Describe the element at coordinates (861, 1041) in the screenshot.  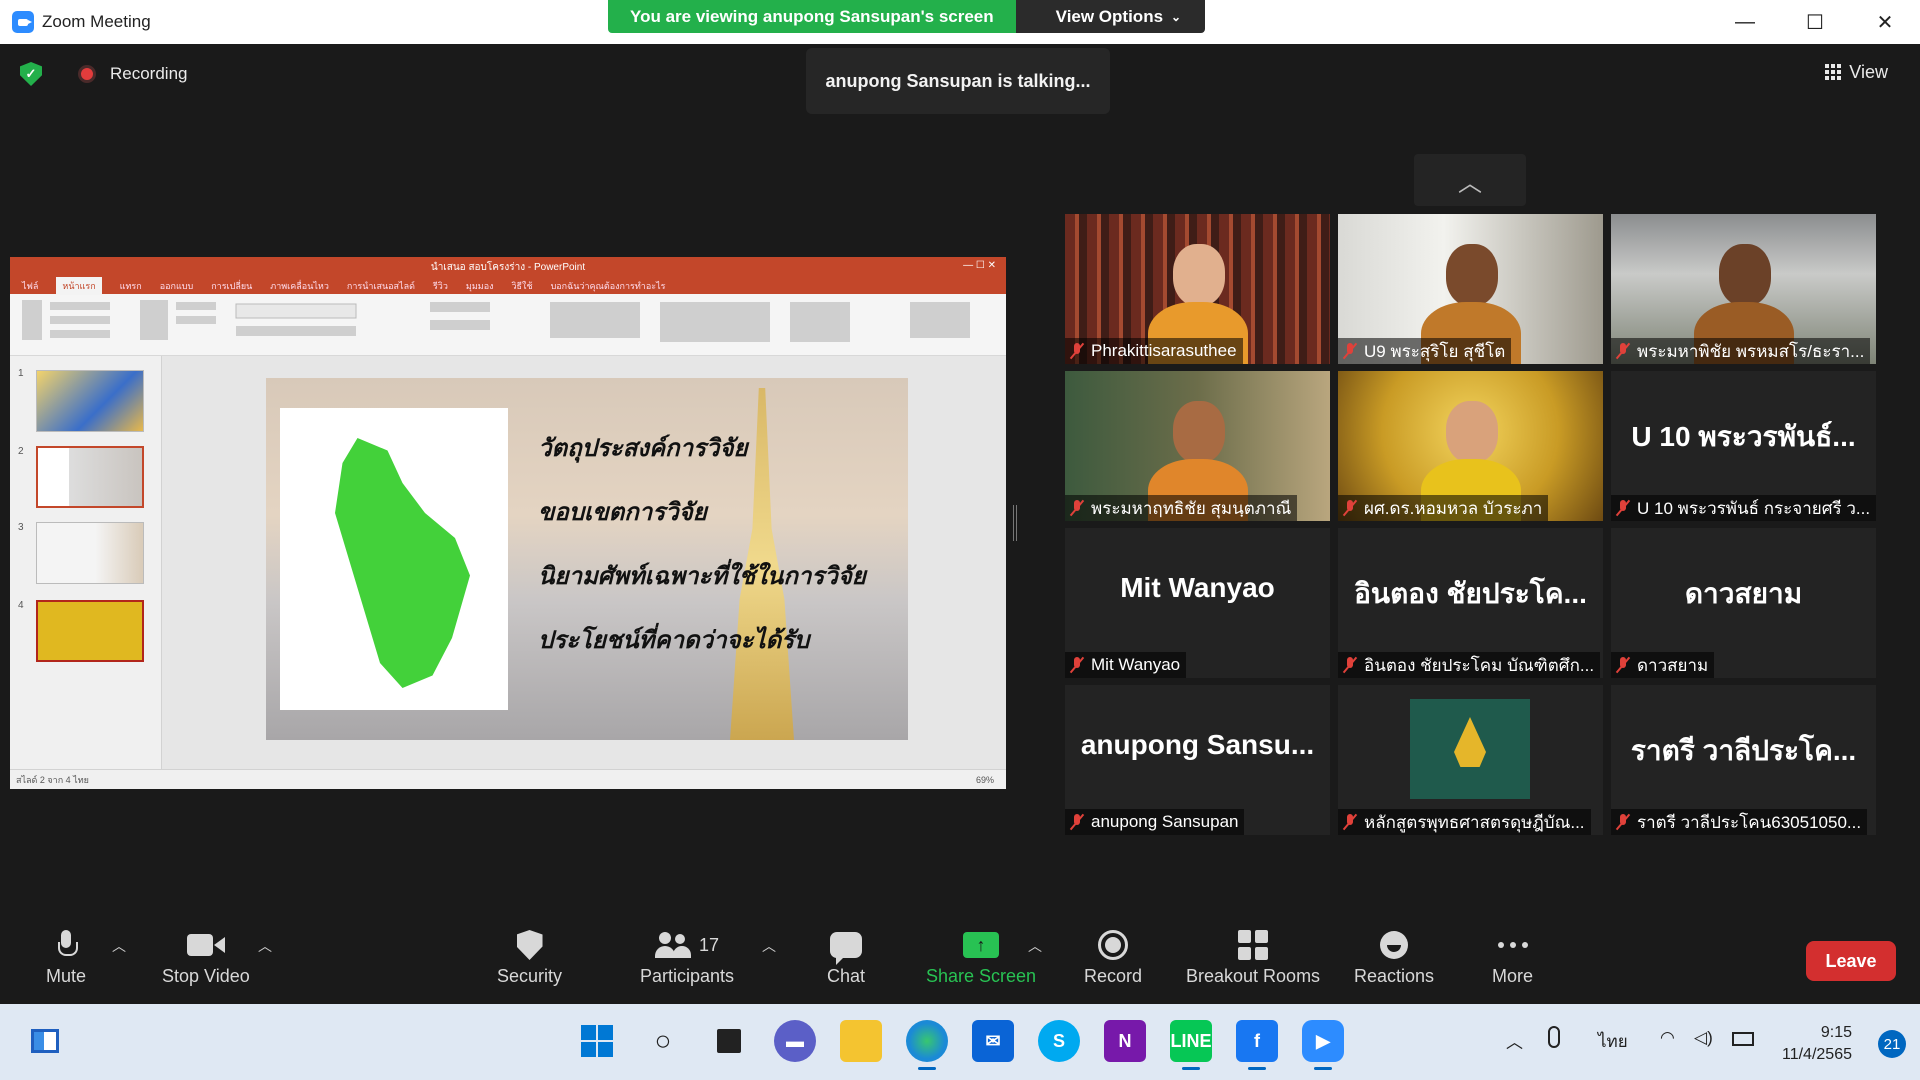
I see `file-explorer-icon` at that location.